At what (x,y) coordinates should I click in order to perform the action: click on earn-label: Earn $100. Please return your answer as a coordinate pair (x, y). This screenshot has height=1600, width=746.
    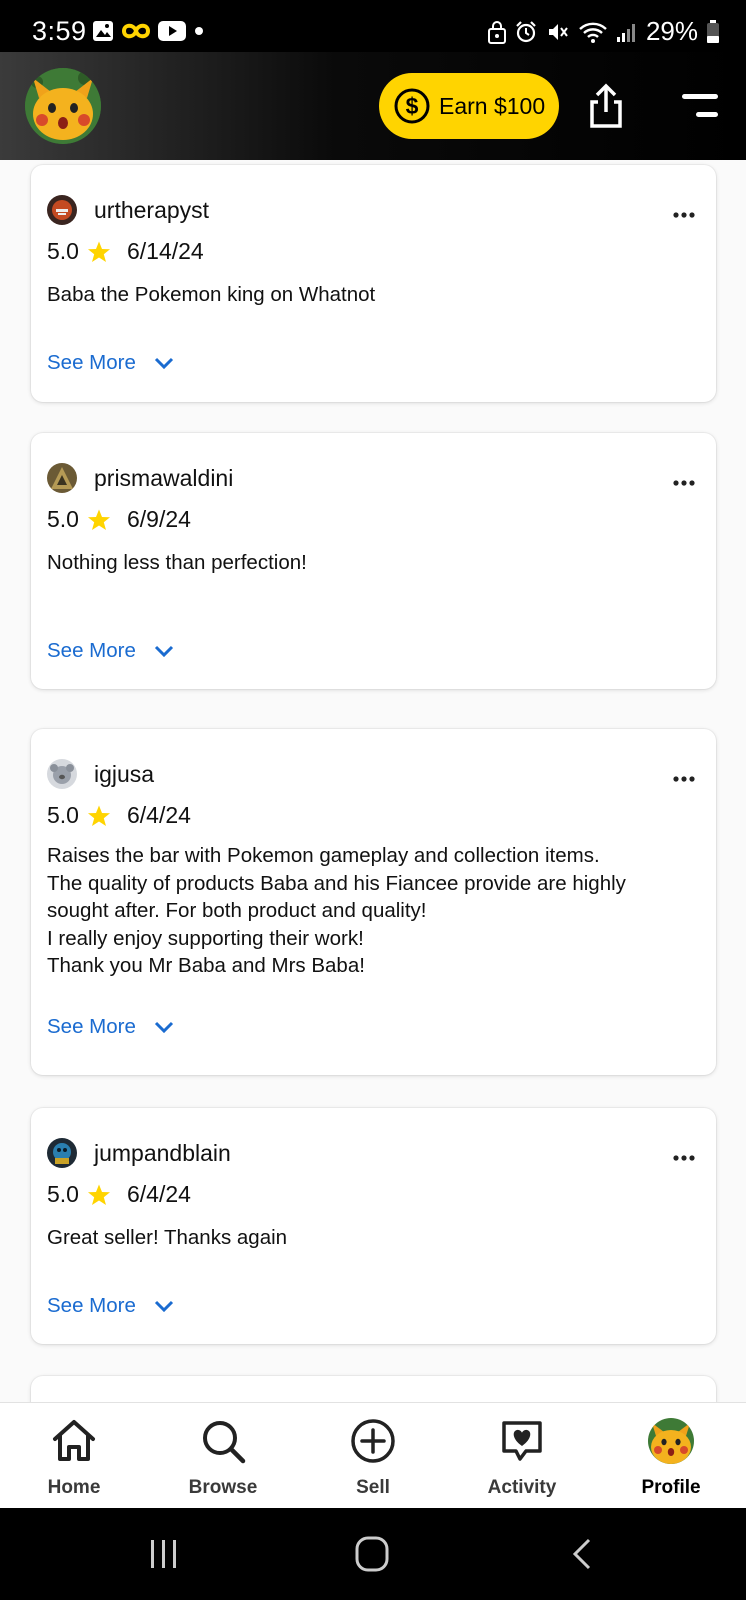
    Looking at the image, I should click on (492, 105).